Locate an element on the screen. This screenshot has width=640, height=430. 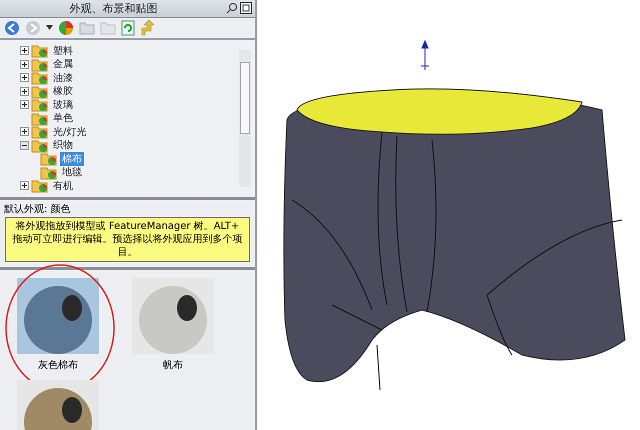
color-ball-icon is located at coordinates (66, 28).